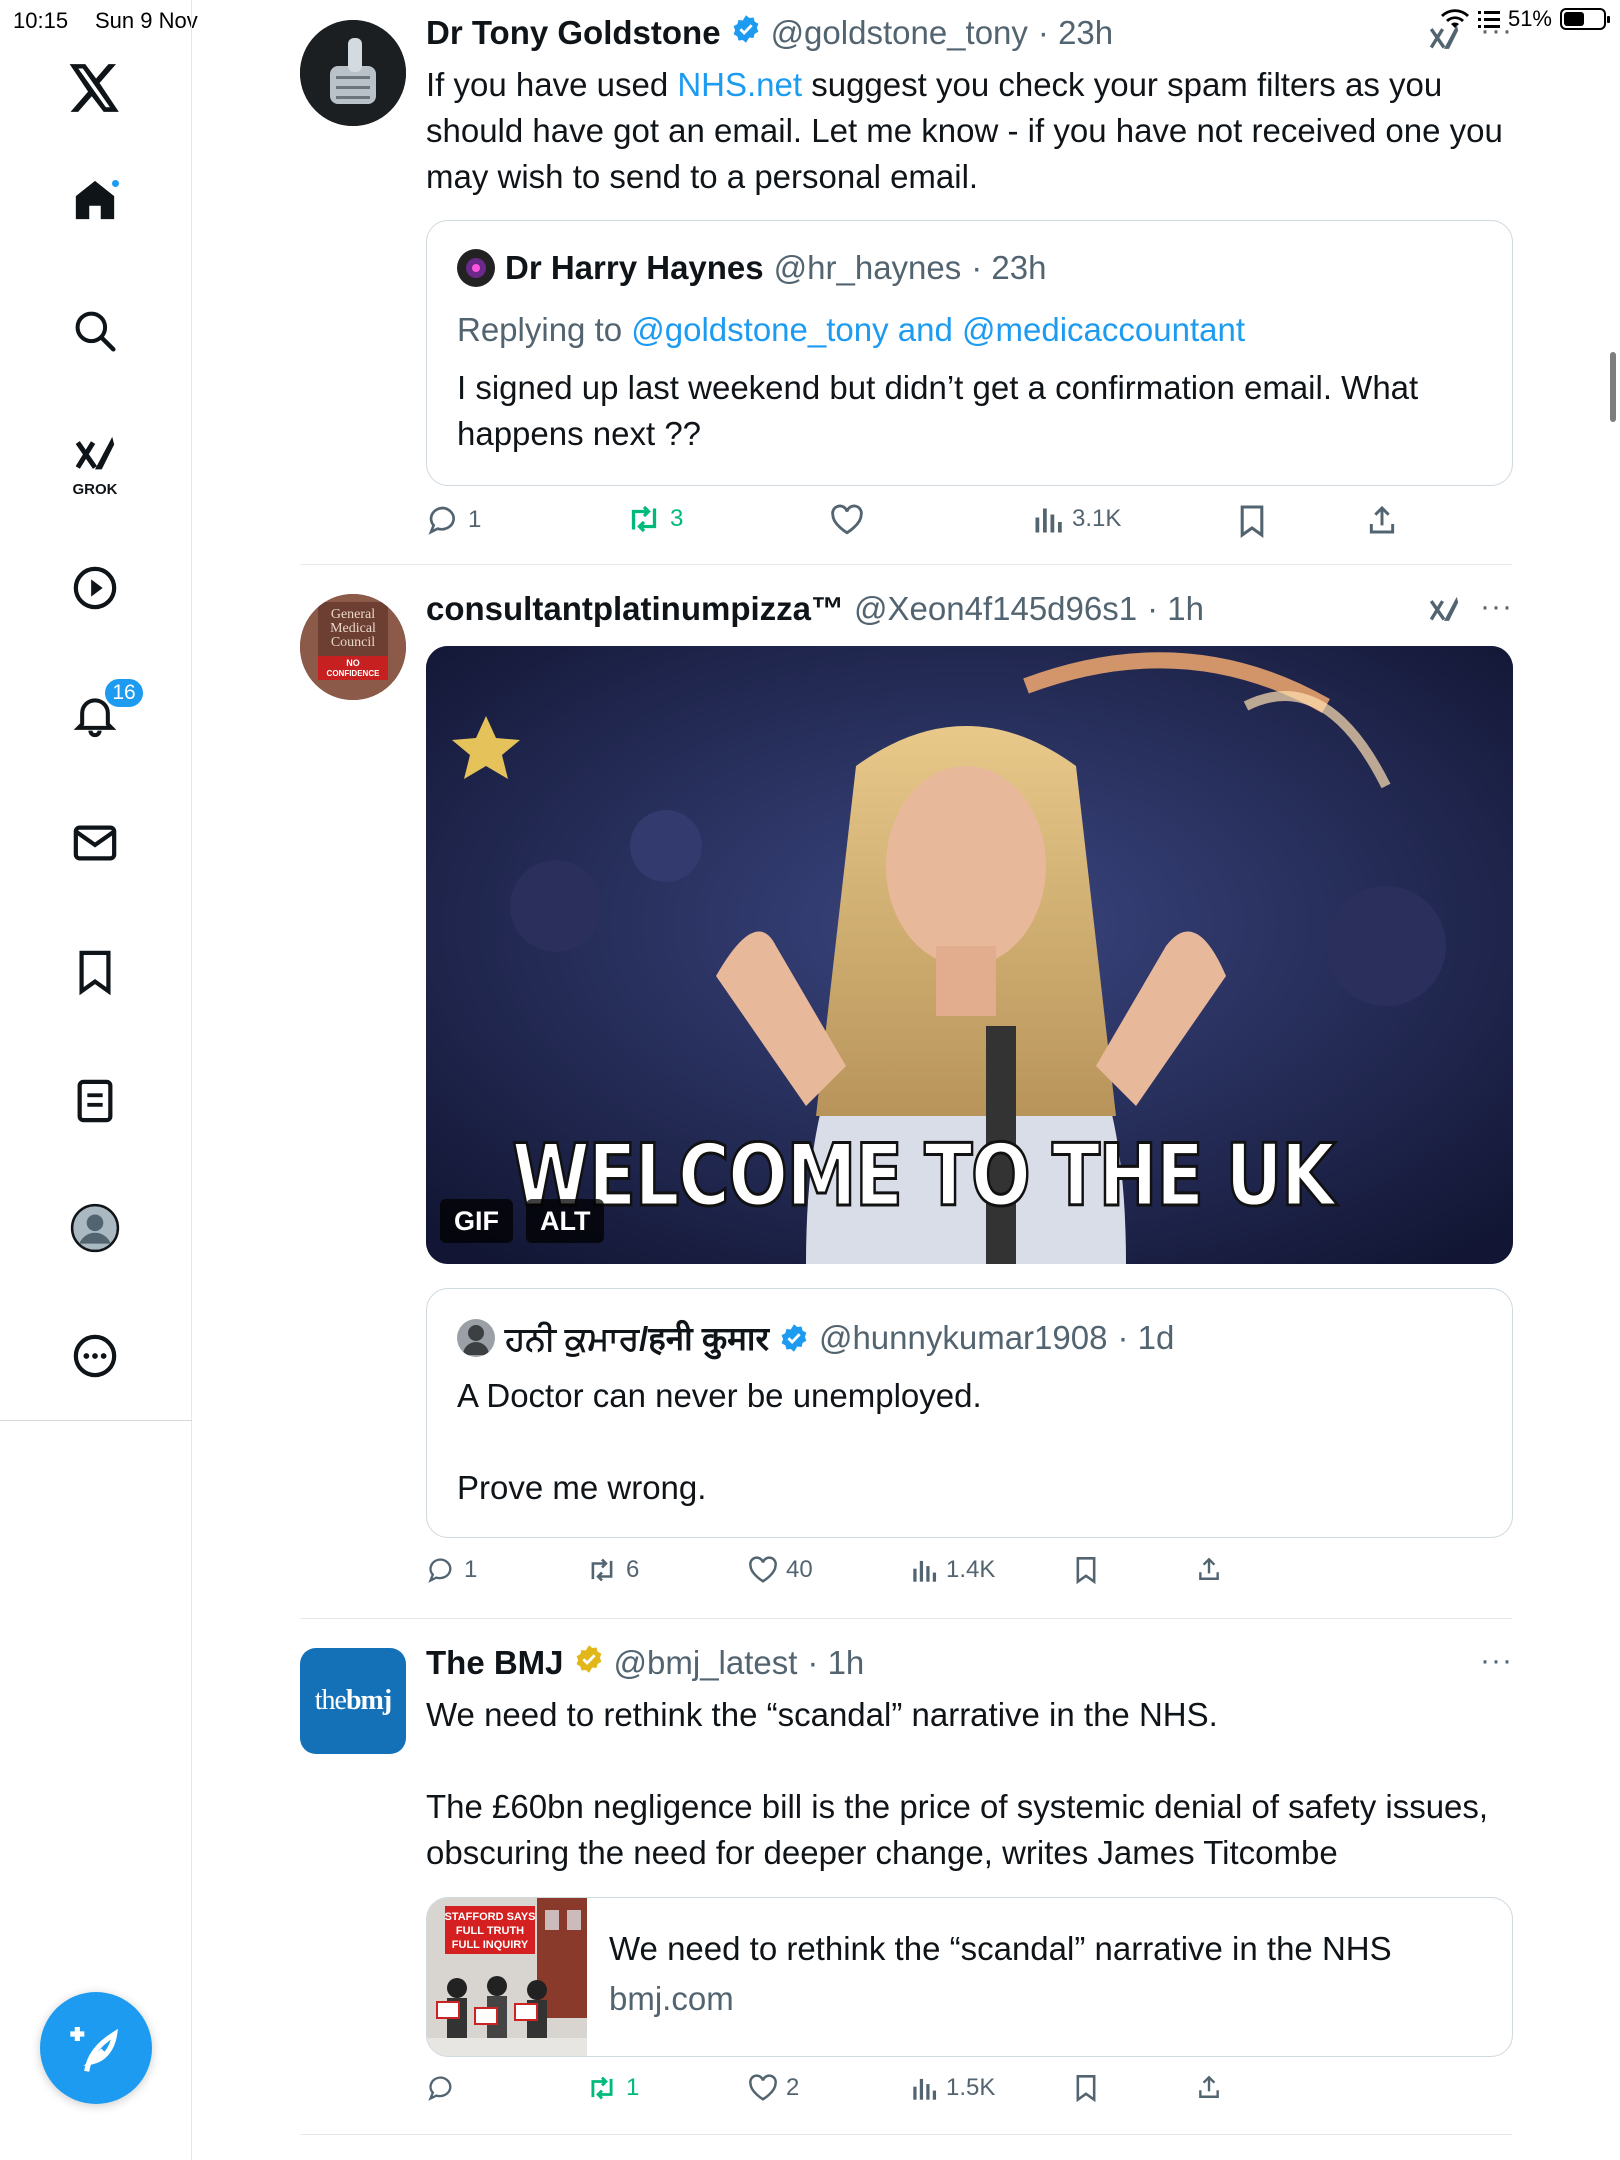 This screenshot has height=2160, width=1620. Describe the element at coordinates (582, 1487) in the screenshot. I see `quoted-post-text-2: Prove me wrong.` at that location.